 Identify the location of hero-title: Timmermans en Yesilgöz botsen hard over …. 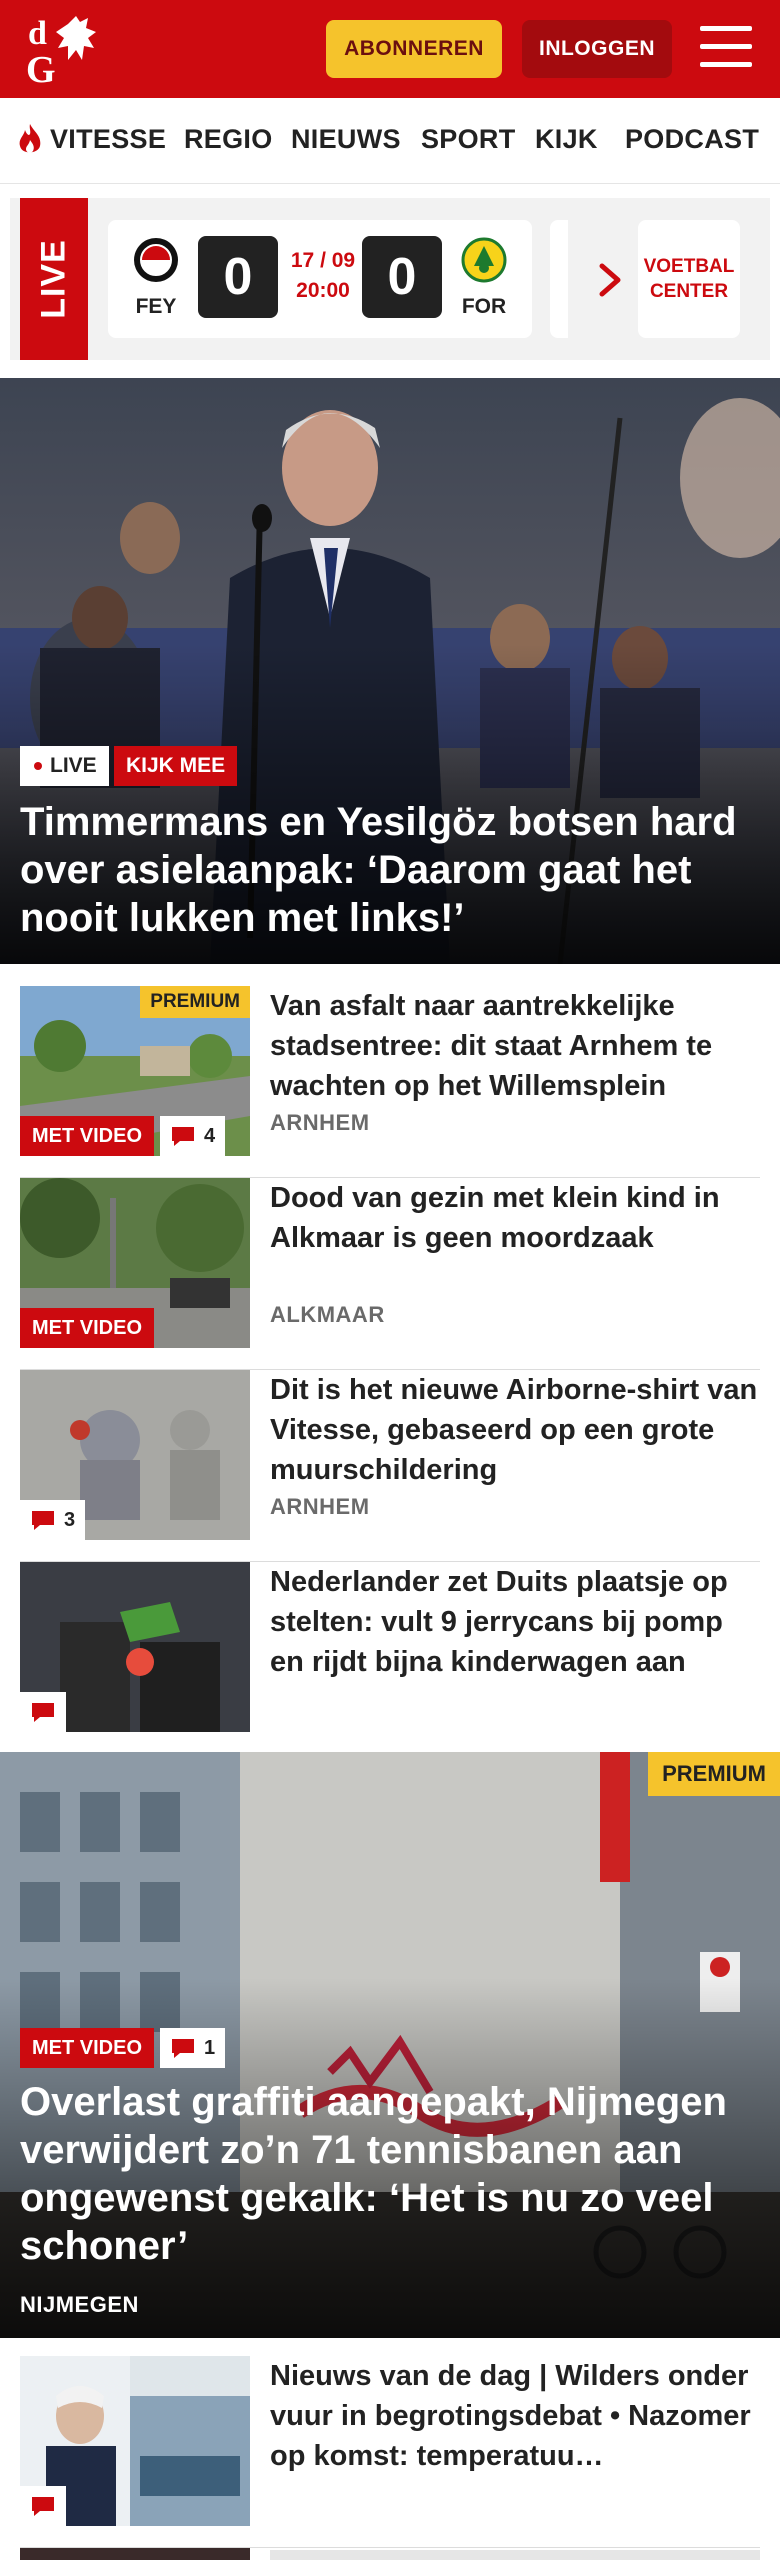
(390, 870).